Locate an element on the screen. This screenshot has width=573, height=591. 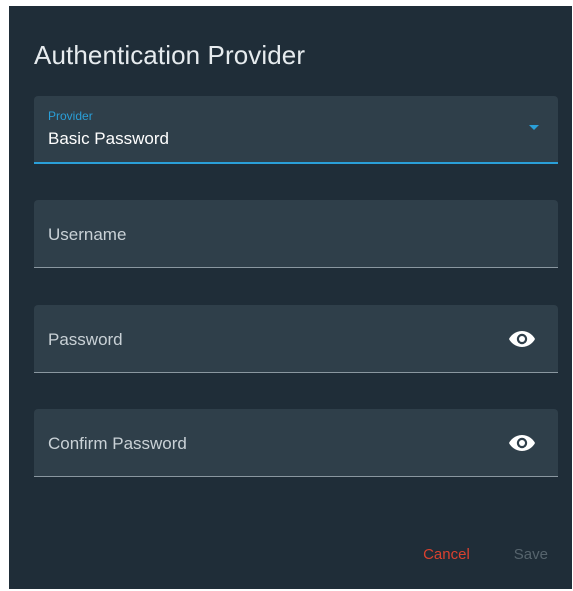
dropdown-arrow-icon is located at coordinates (534, 127).